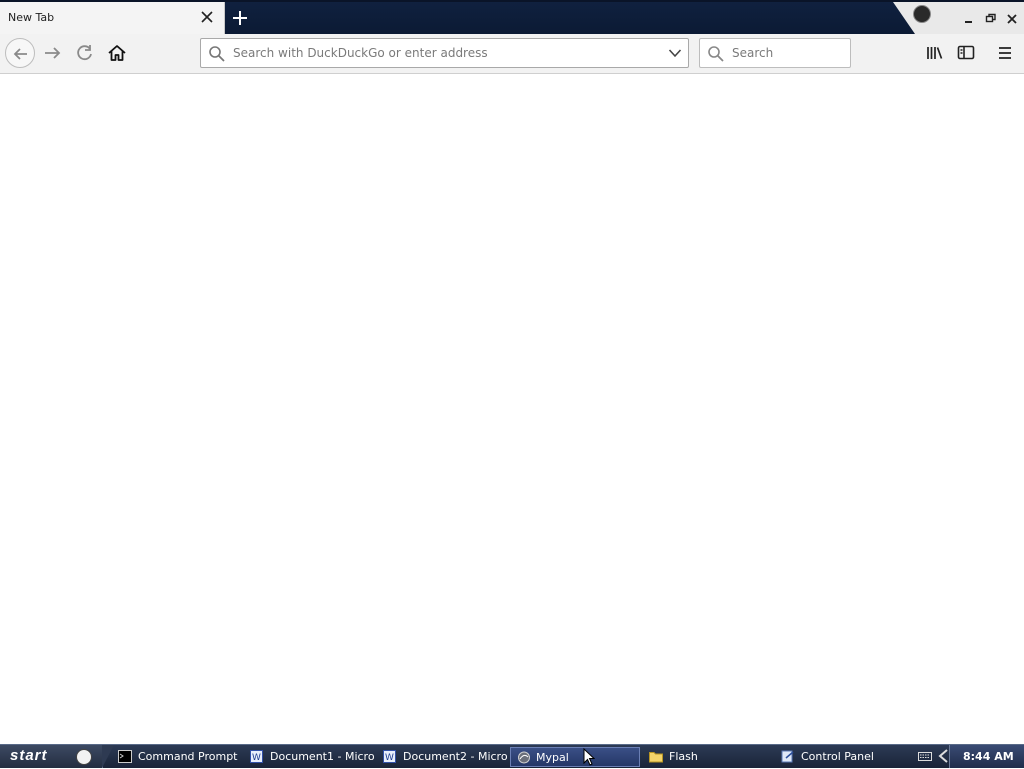 This screenshot has height=769, width=1024. What do you see at coordinates (512, 18) in the screenshot?
I see `tab-strip: New Tab` at bounding box center [512, 18].